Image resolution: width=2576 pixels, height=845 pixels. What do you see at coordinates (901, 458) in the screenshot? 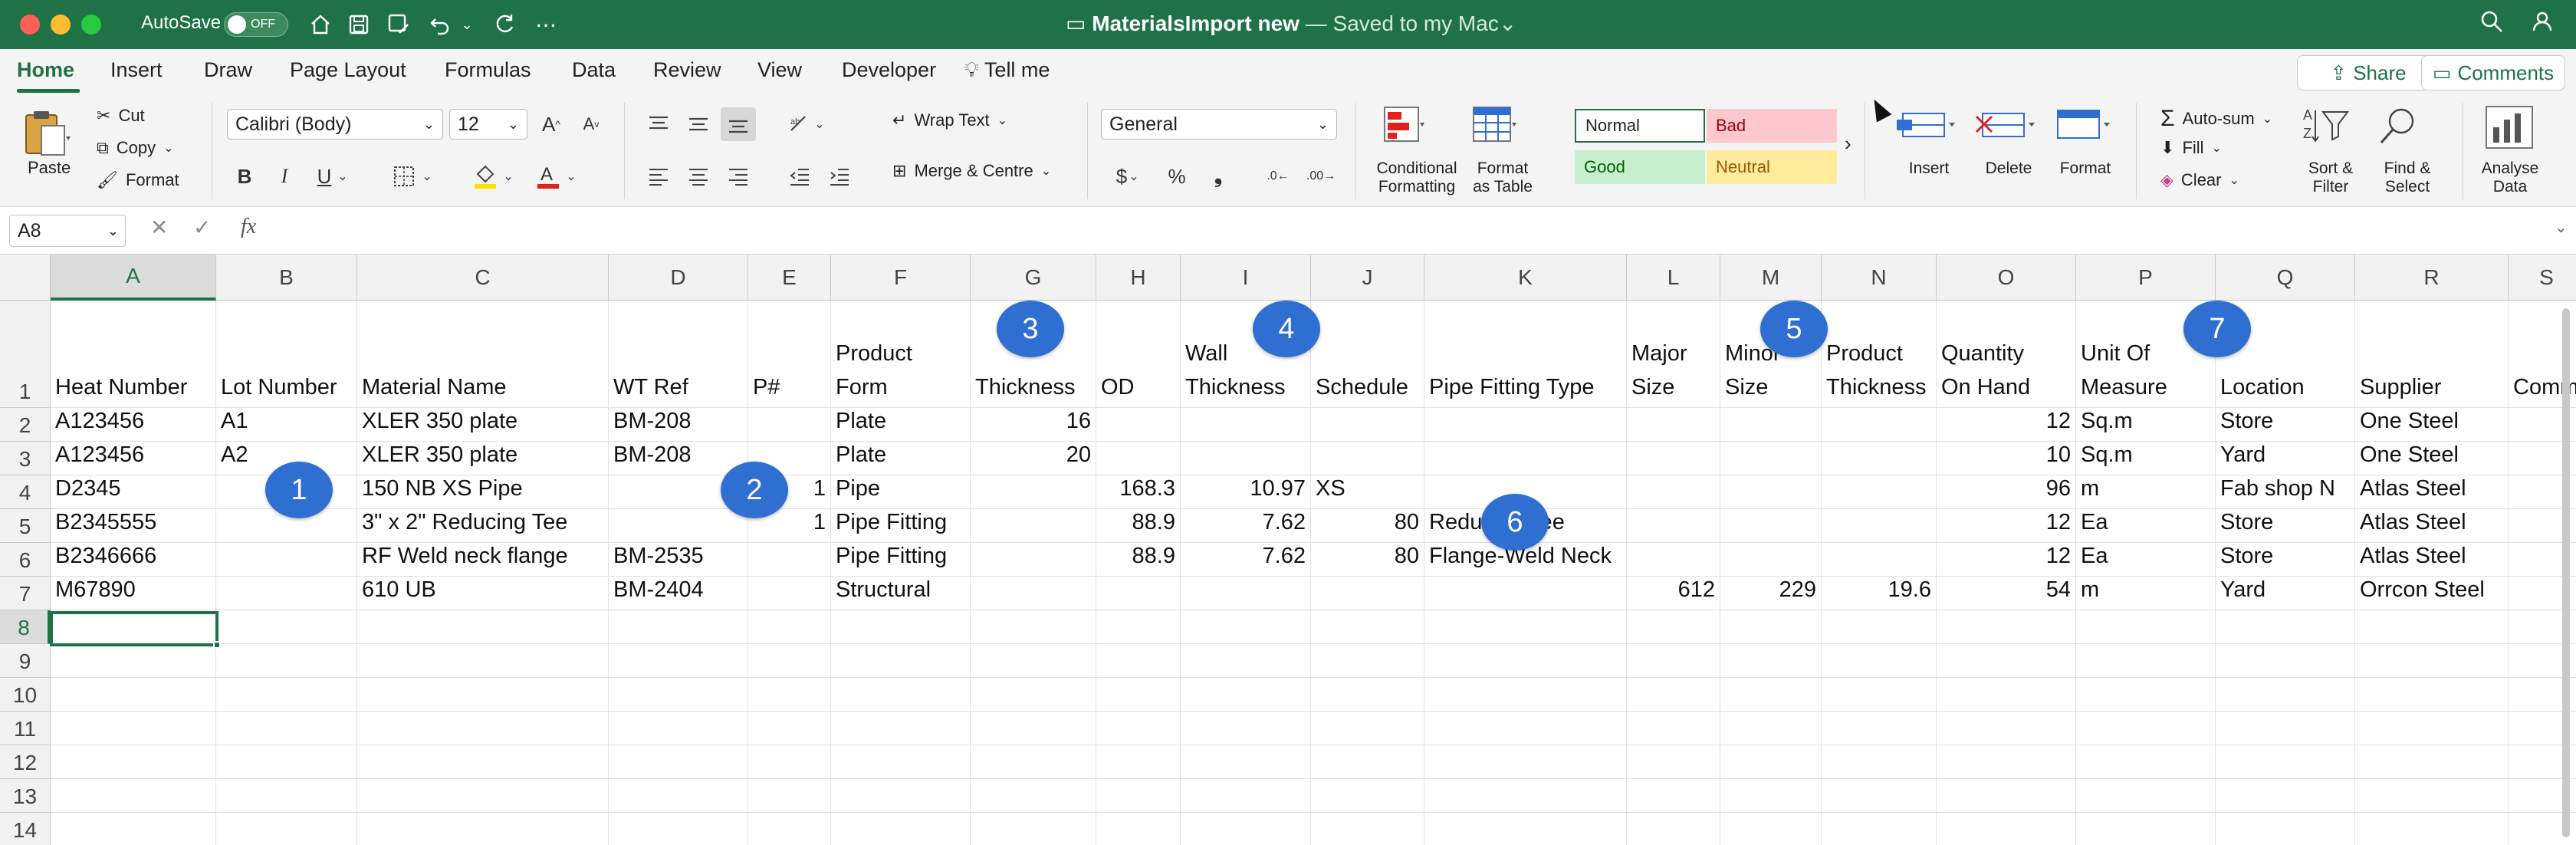
I see `table-cell: Plate` at bounding box center [901, 458].